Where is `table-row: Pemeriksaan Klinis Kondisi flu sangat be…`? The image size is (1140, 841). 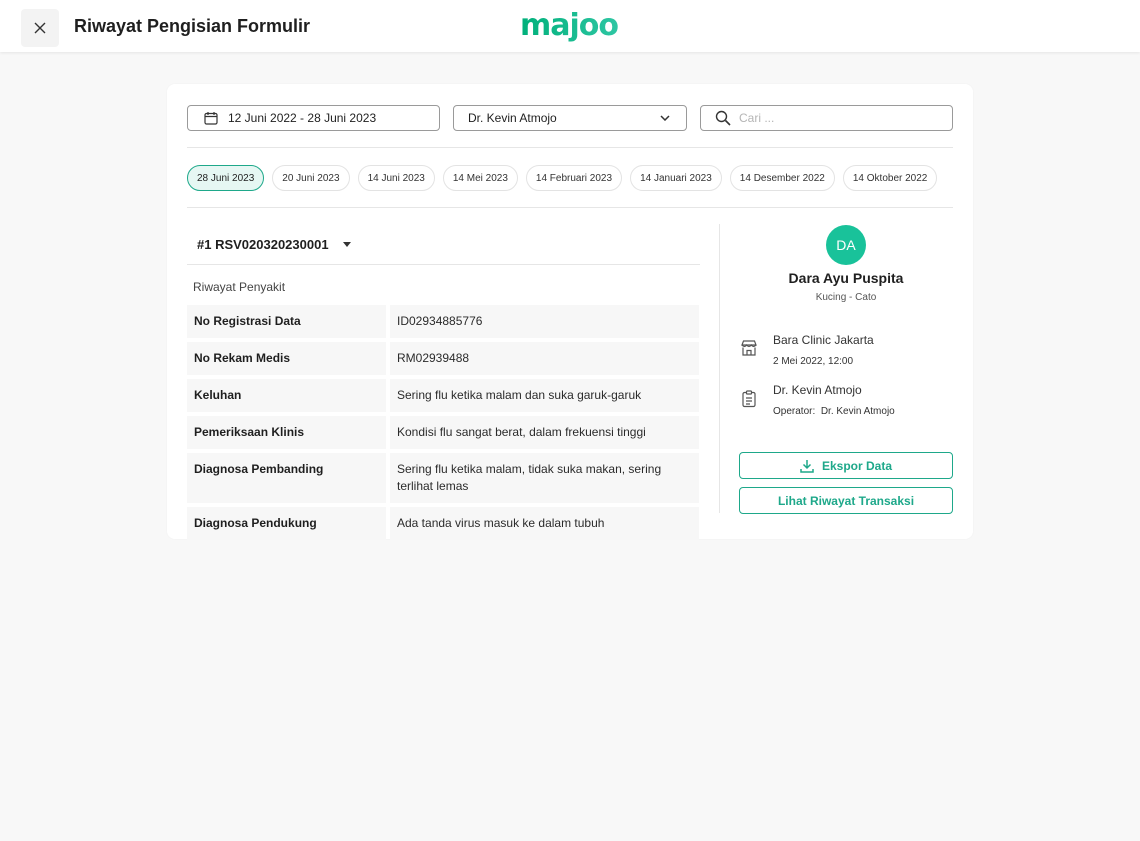 table-row: Pemeriksaan Klinis Kondisi flu sangat be… is located at coordinates (443, 432).